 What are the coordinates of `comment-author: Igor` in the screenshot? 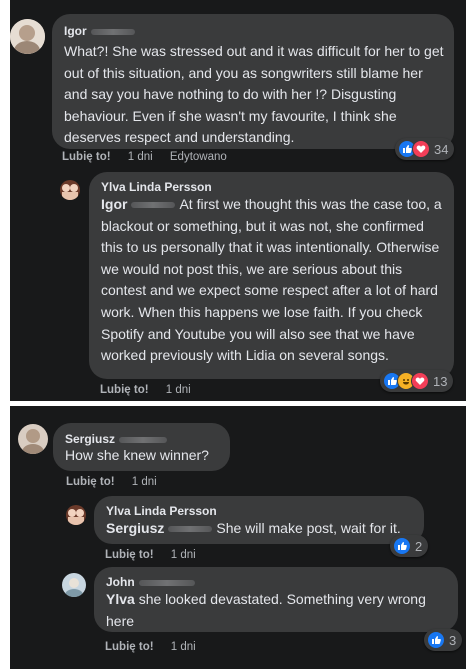 It's located at (99, 31).